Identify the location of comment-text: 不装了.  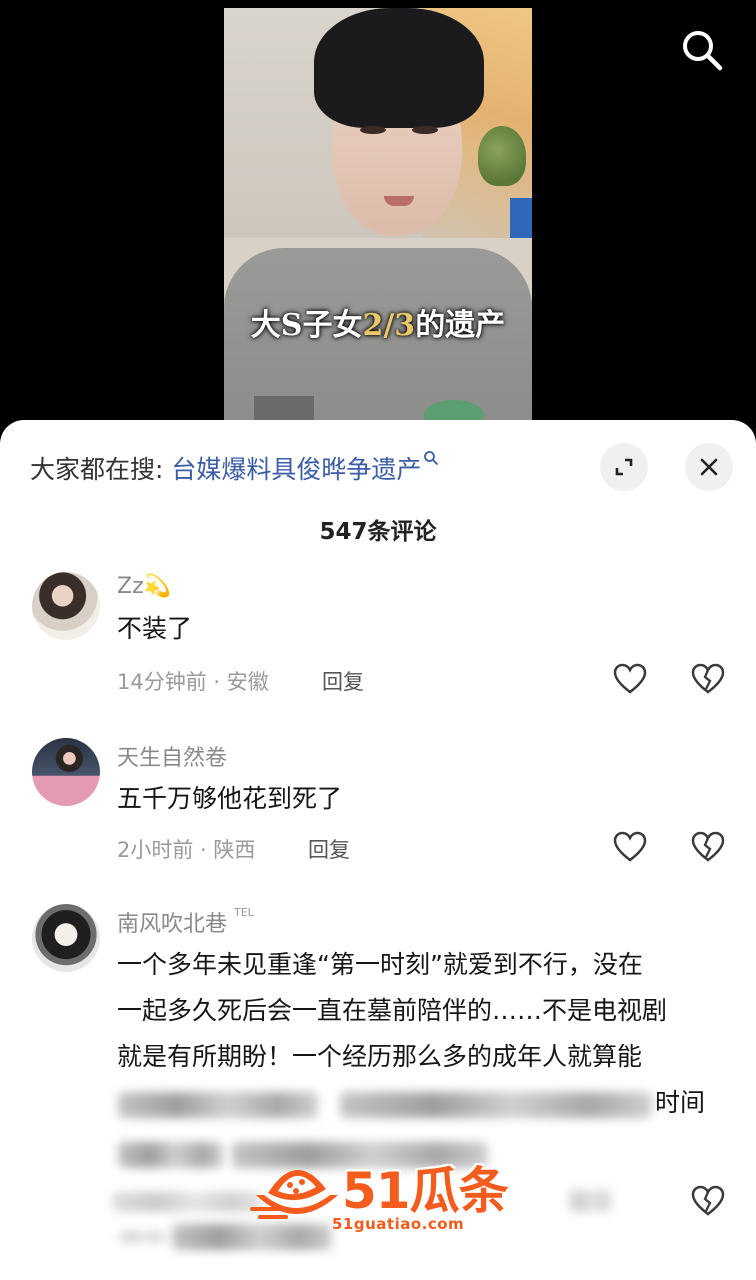
(155, 628).